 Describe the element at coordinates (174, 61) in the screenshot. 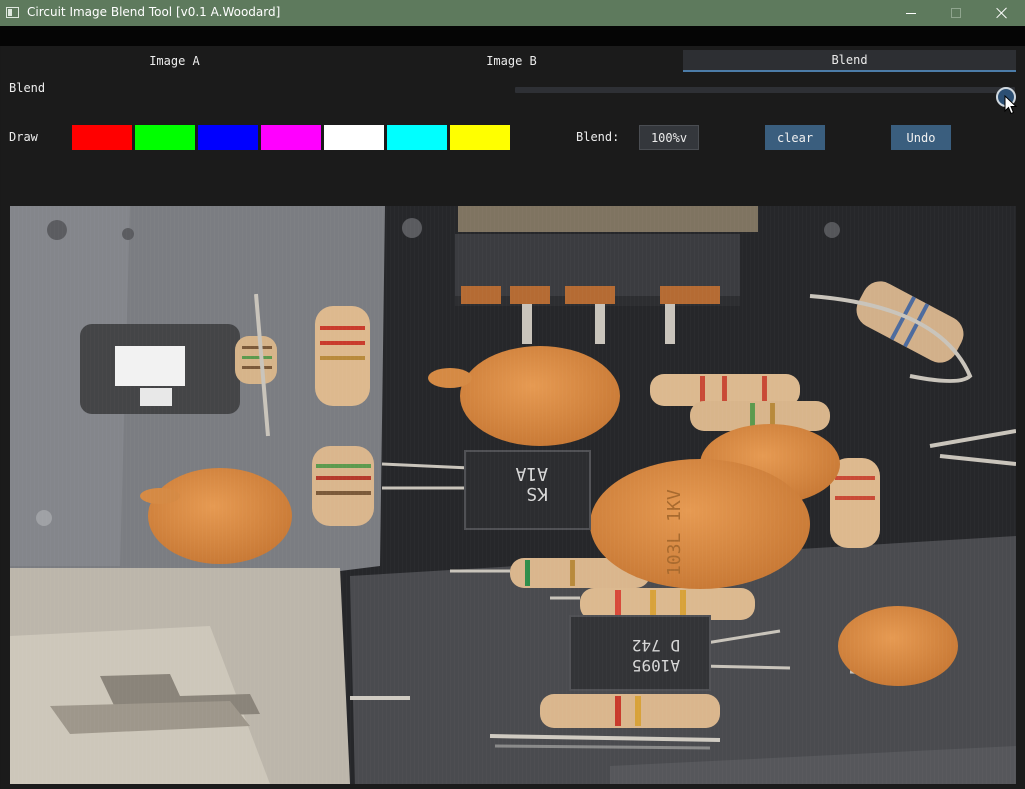

I see `tab-image-a: Image A` at that location.